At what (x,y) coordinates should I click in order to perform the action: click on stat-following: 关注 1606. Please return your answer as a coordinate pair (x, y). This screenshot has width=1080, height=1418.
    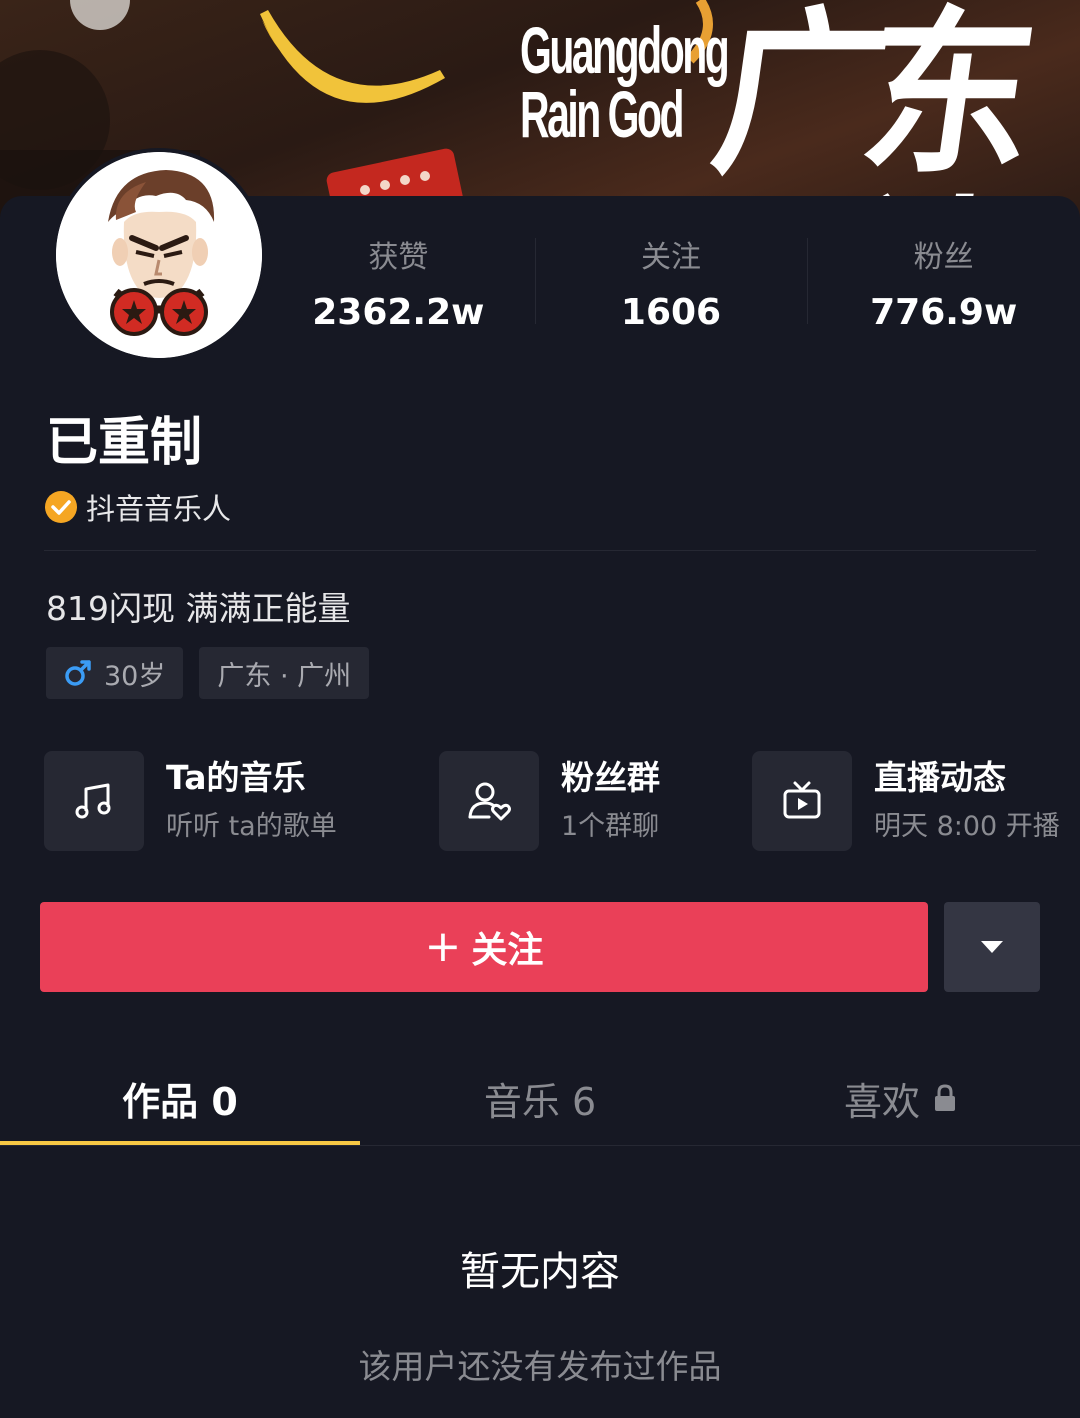
    Looking at the image, I should click on (671, 285).